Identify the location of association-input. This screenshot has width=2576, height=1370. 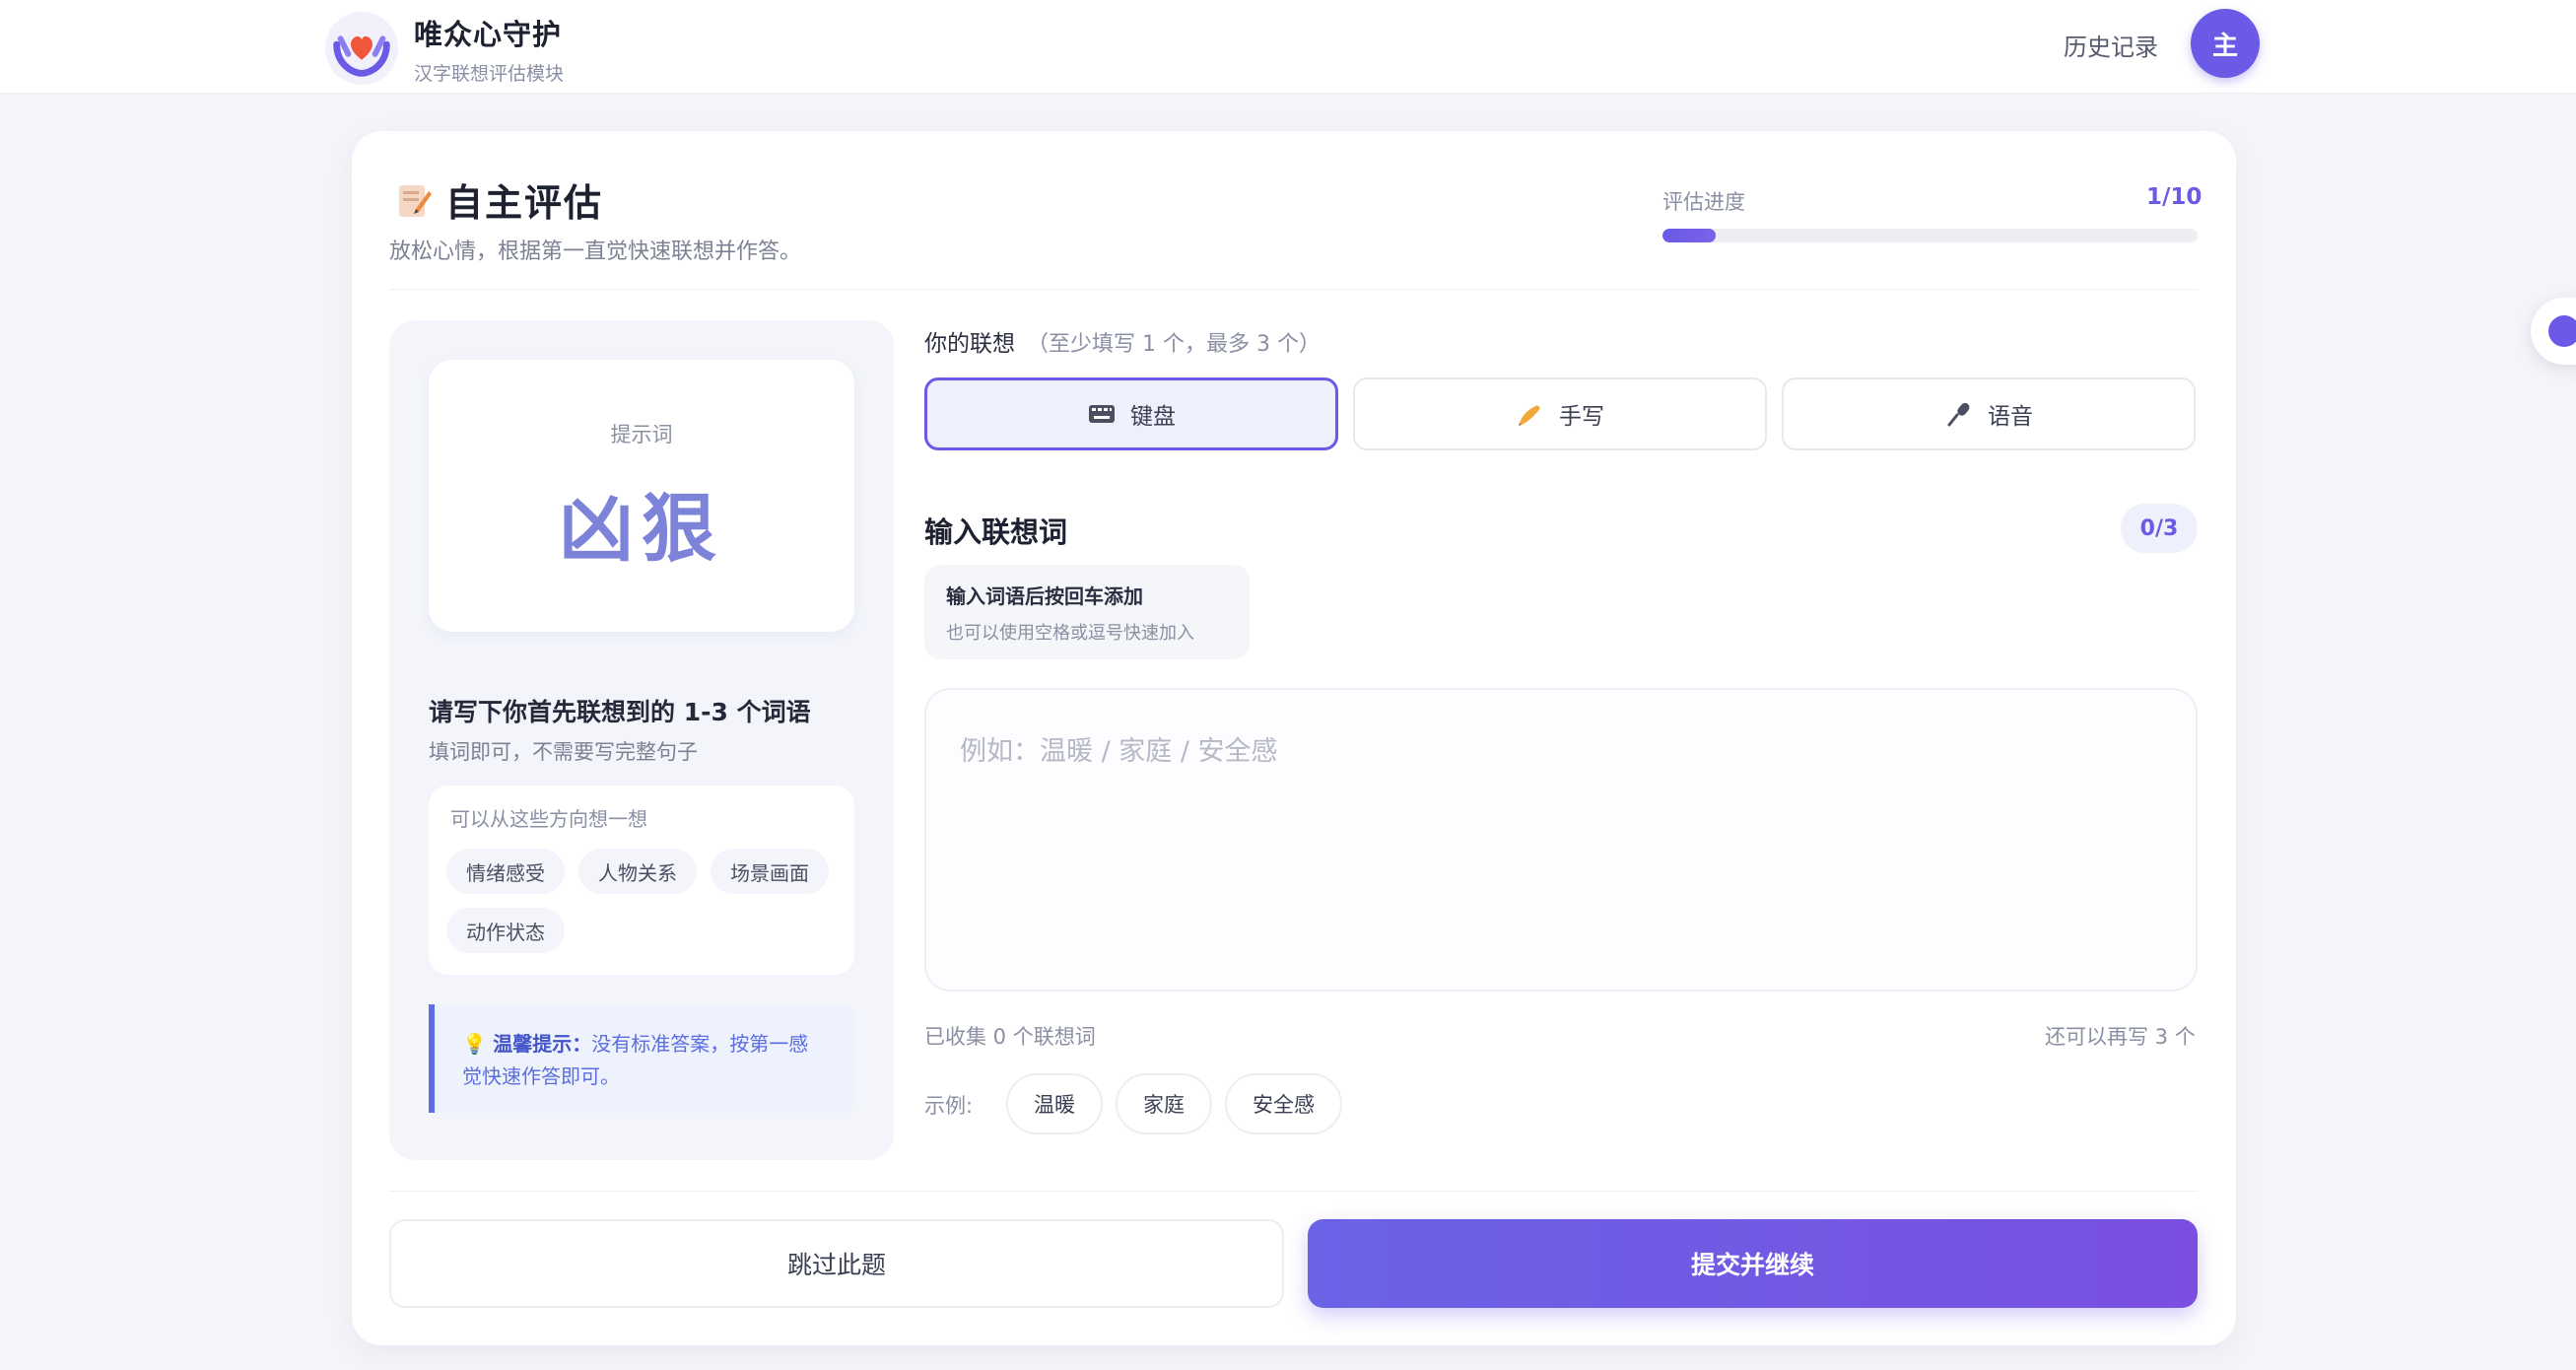
(1561, 840).